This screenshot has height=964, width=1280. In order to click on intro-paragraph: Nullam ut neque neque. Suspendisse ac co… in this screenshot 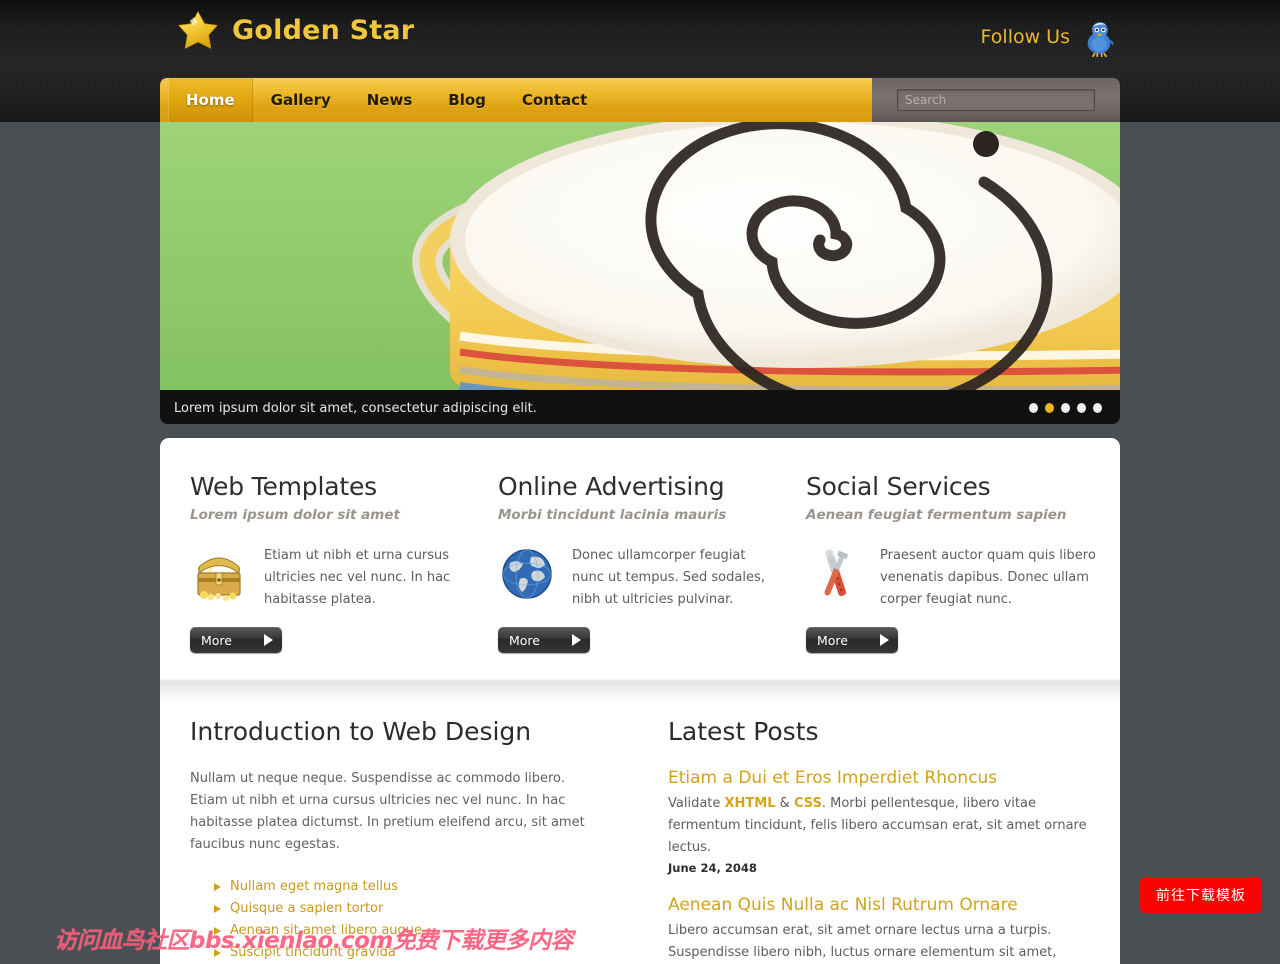, I will do `click(387, 811)`.